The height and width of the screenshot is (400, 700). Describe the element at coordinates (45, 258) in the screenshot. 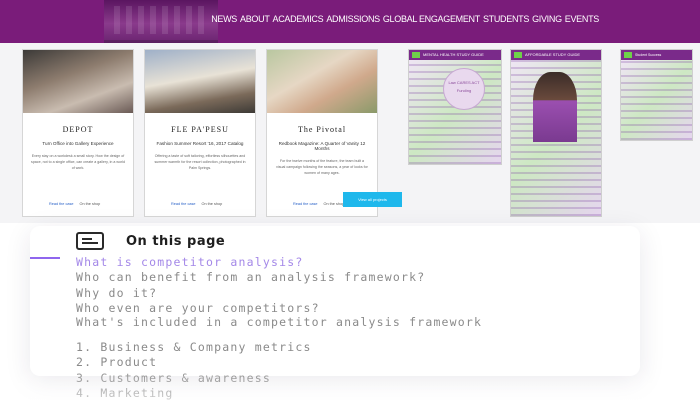

I see `active-item-indicator` at that location.